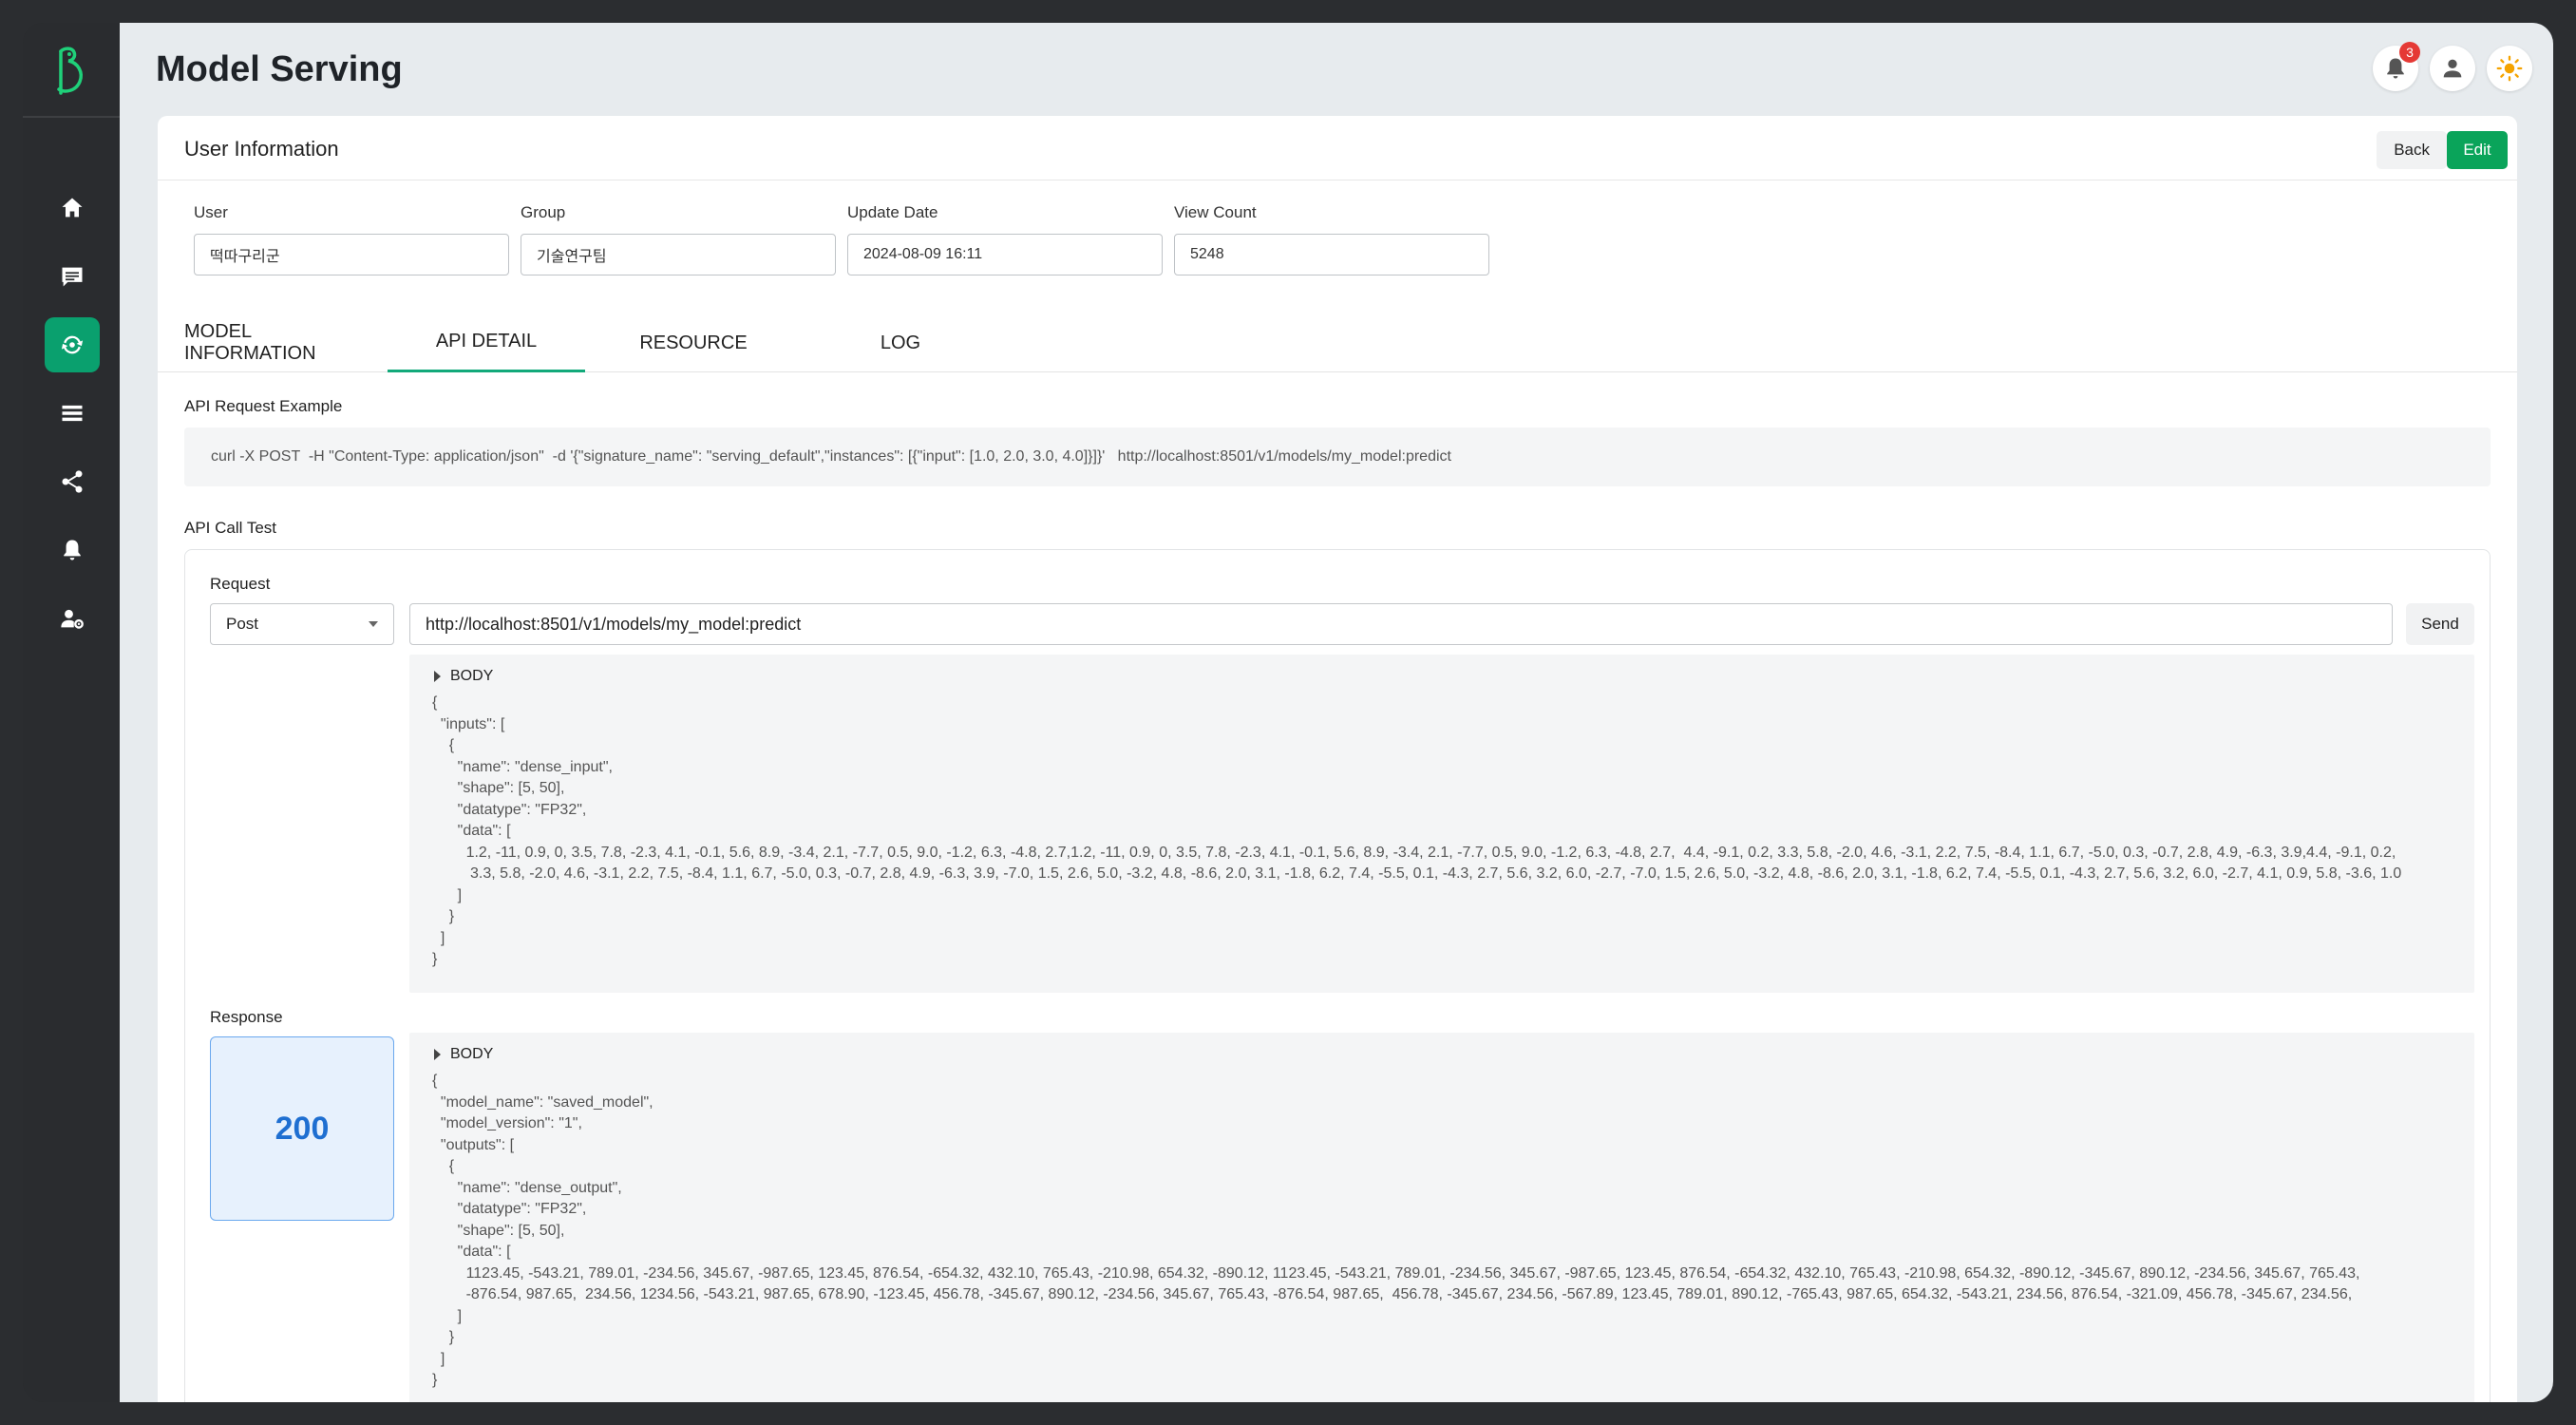 Image resolution: width=2576 pixels, height=1425 pixels. Describe the element at coordinates (211, 212) in the screenshot. I see `user-label: User` at that location.